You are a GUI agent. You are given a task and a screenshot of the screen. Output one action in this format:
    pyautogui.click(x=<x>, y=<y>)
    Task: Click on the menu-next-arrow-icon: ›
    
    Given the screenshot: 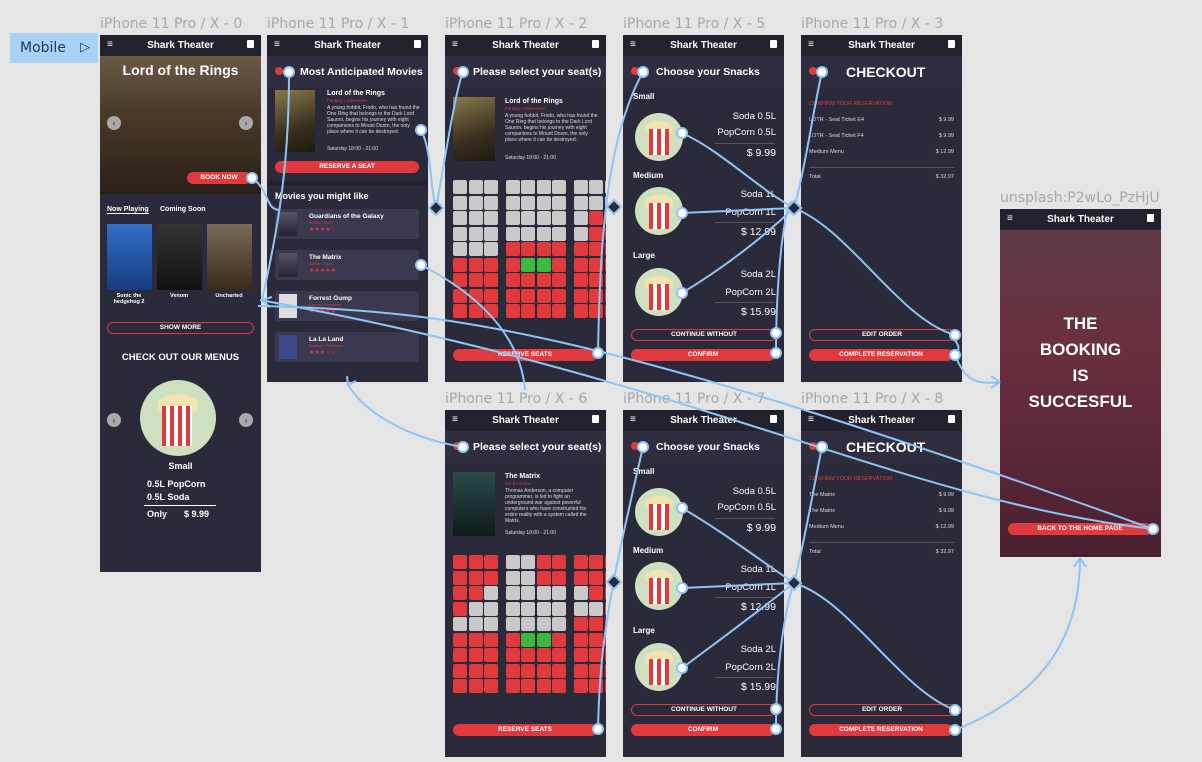 What is the action you would take?
    pyautogui.click(x=246, y=420)
    